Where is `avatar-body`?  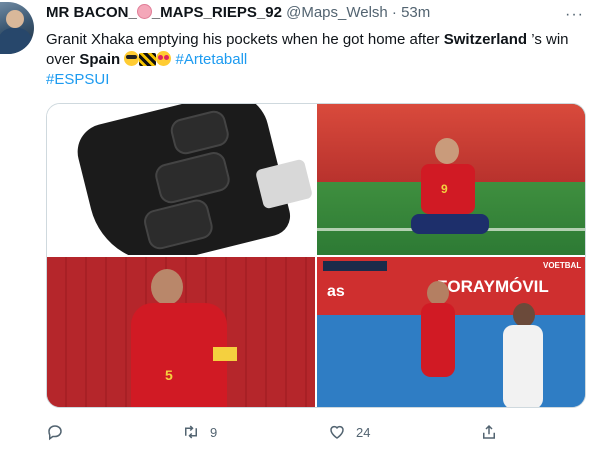
avatar-body is located at coordinates (16, 41).